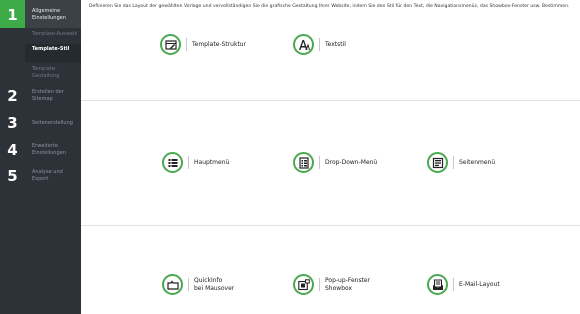  I want to click on step-4: 4 Erweiterte Einstellungen, so click(40, 150).